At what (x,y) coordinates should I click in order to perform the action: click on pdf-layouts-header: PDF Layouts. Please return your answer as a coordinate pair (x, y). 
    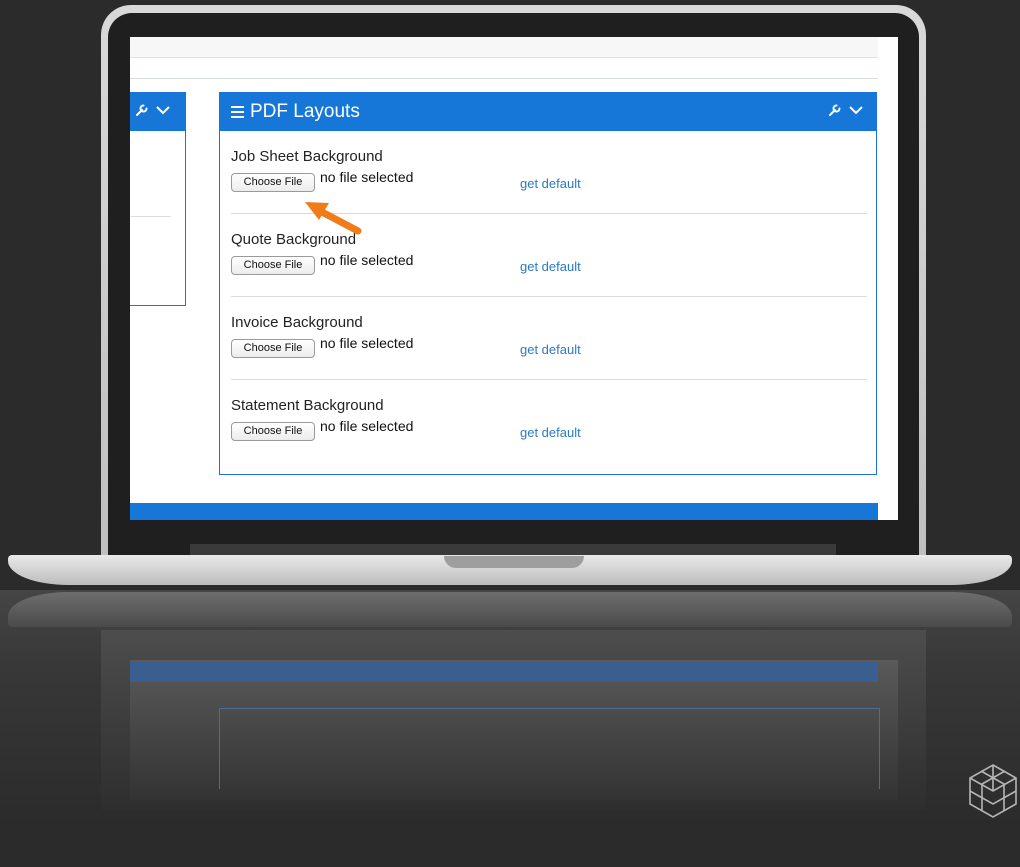
    Looking at the image, I should click on (548, 112).